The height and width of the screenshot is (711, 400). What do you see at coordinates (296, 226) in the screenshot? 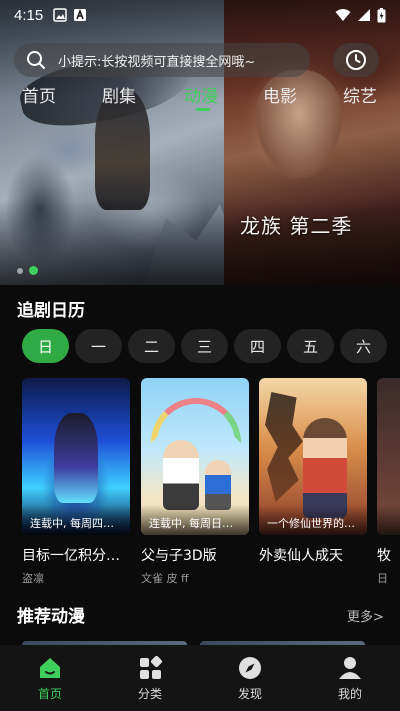
I see `banner-caption: 龙族 第二季` at bounding box center [296, 226].